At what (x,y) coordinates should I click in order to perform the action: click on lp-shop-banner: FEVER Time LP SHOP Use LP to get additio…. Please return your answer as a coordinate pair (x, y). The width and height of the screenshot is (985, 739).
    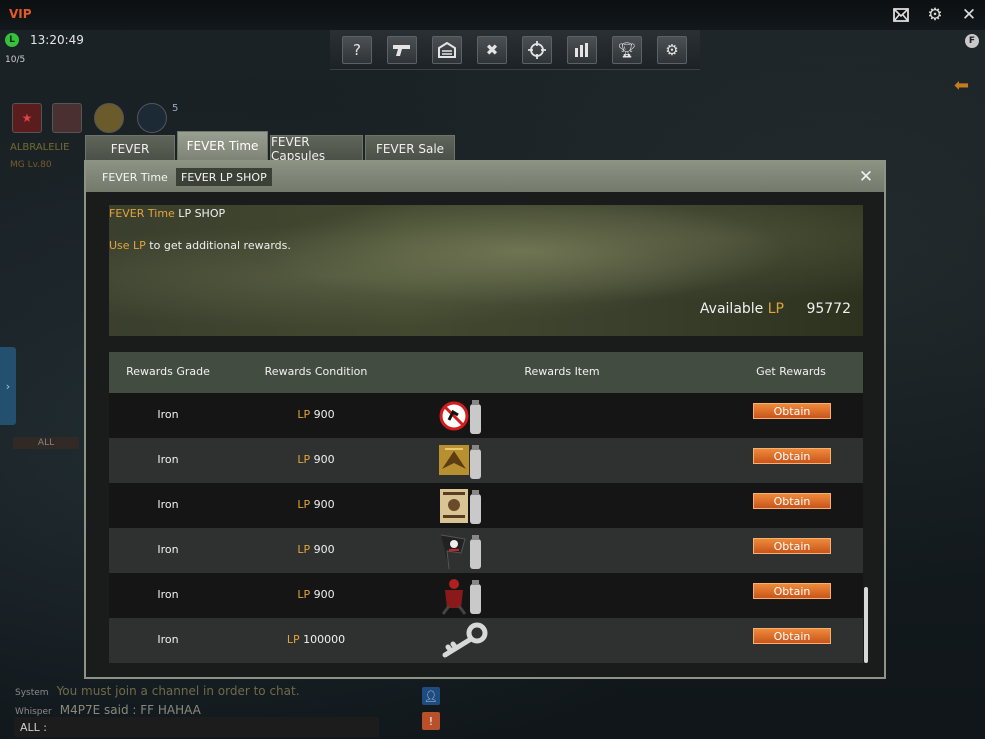
    Looking at the image, I should click on (486, 270).